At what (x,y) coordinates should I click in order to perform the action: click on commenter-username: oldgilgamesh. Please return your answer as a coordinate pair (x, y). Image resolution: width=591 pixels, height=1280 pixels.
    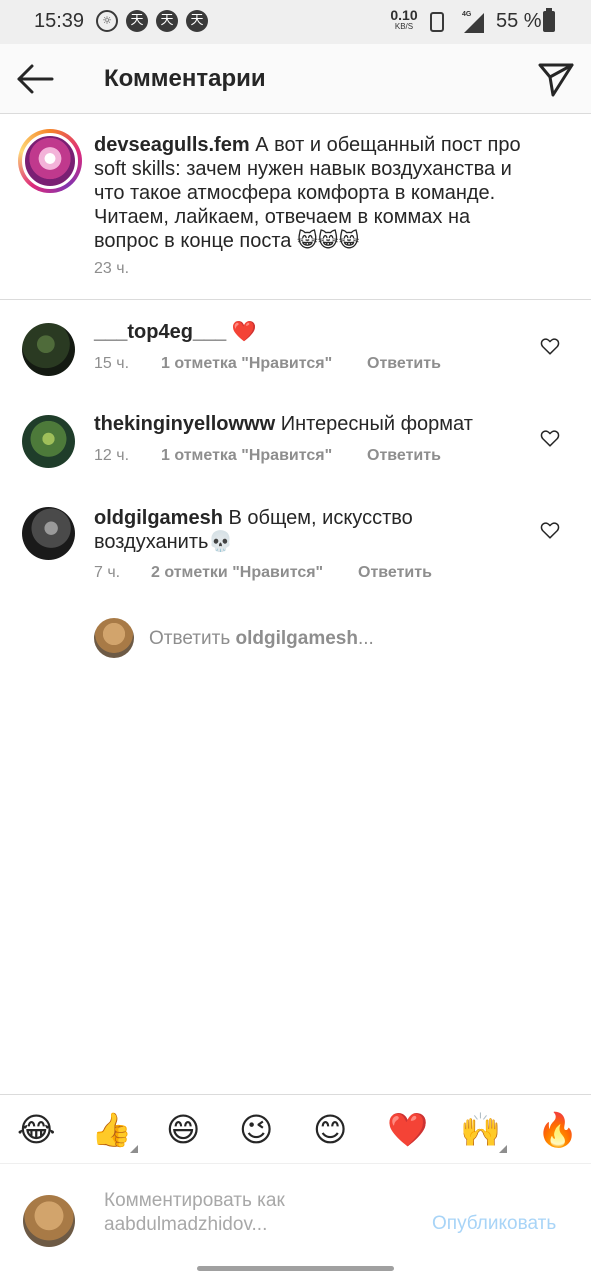
    Looking at the image, I should click on (158, 518).